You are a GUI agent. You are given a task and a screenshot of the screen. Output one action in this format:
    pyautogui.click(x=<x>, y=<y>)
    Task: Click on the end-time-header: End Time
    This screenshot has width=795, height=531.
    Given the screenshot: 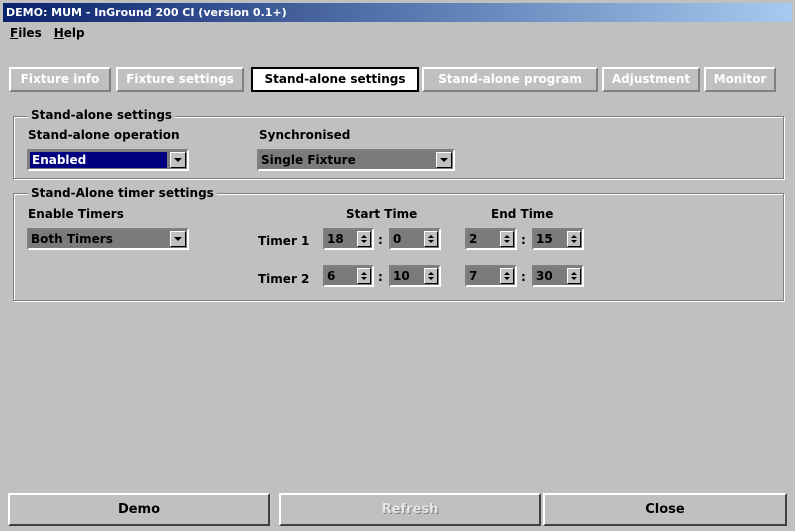 What is the action you would take?
    pyautogui.click(x=522, y=214)
    